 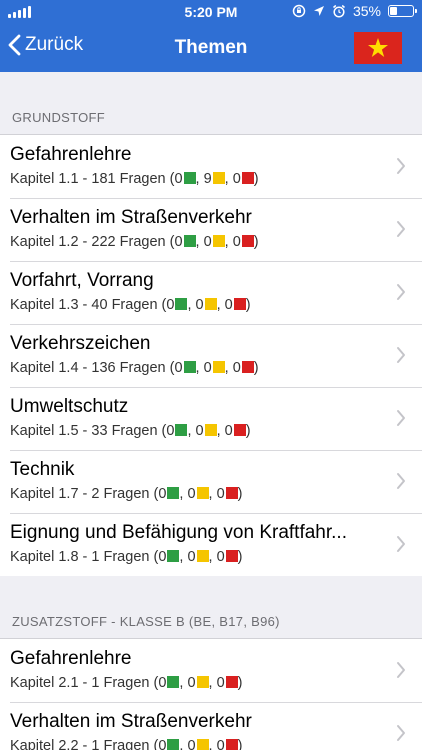 I want to click on topic-subtitle: Kapitel 1.7 - 2 Fragen (0, 0, 0), so click(x=126, y=494).